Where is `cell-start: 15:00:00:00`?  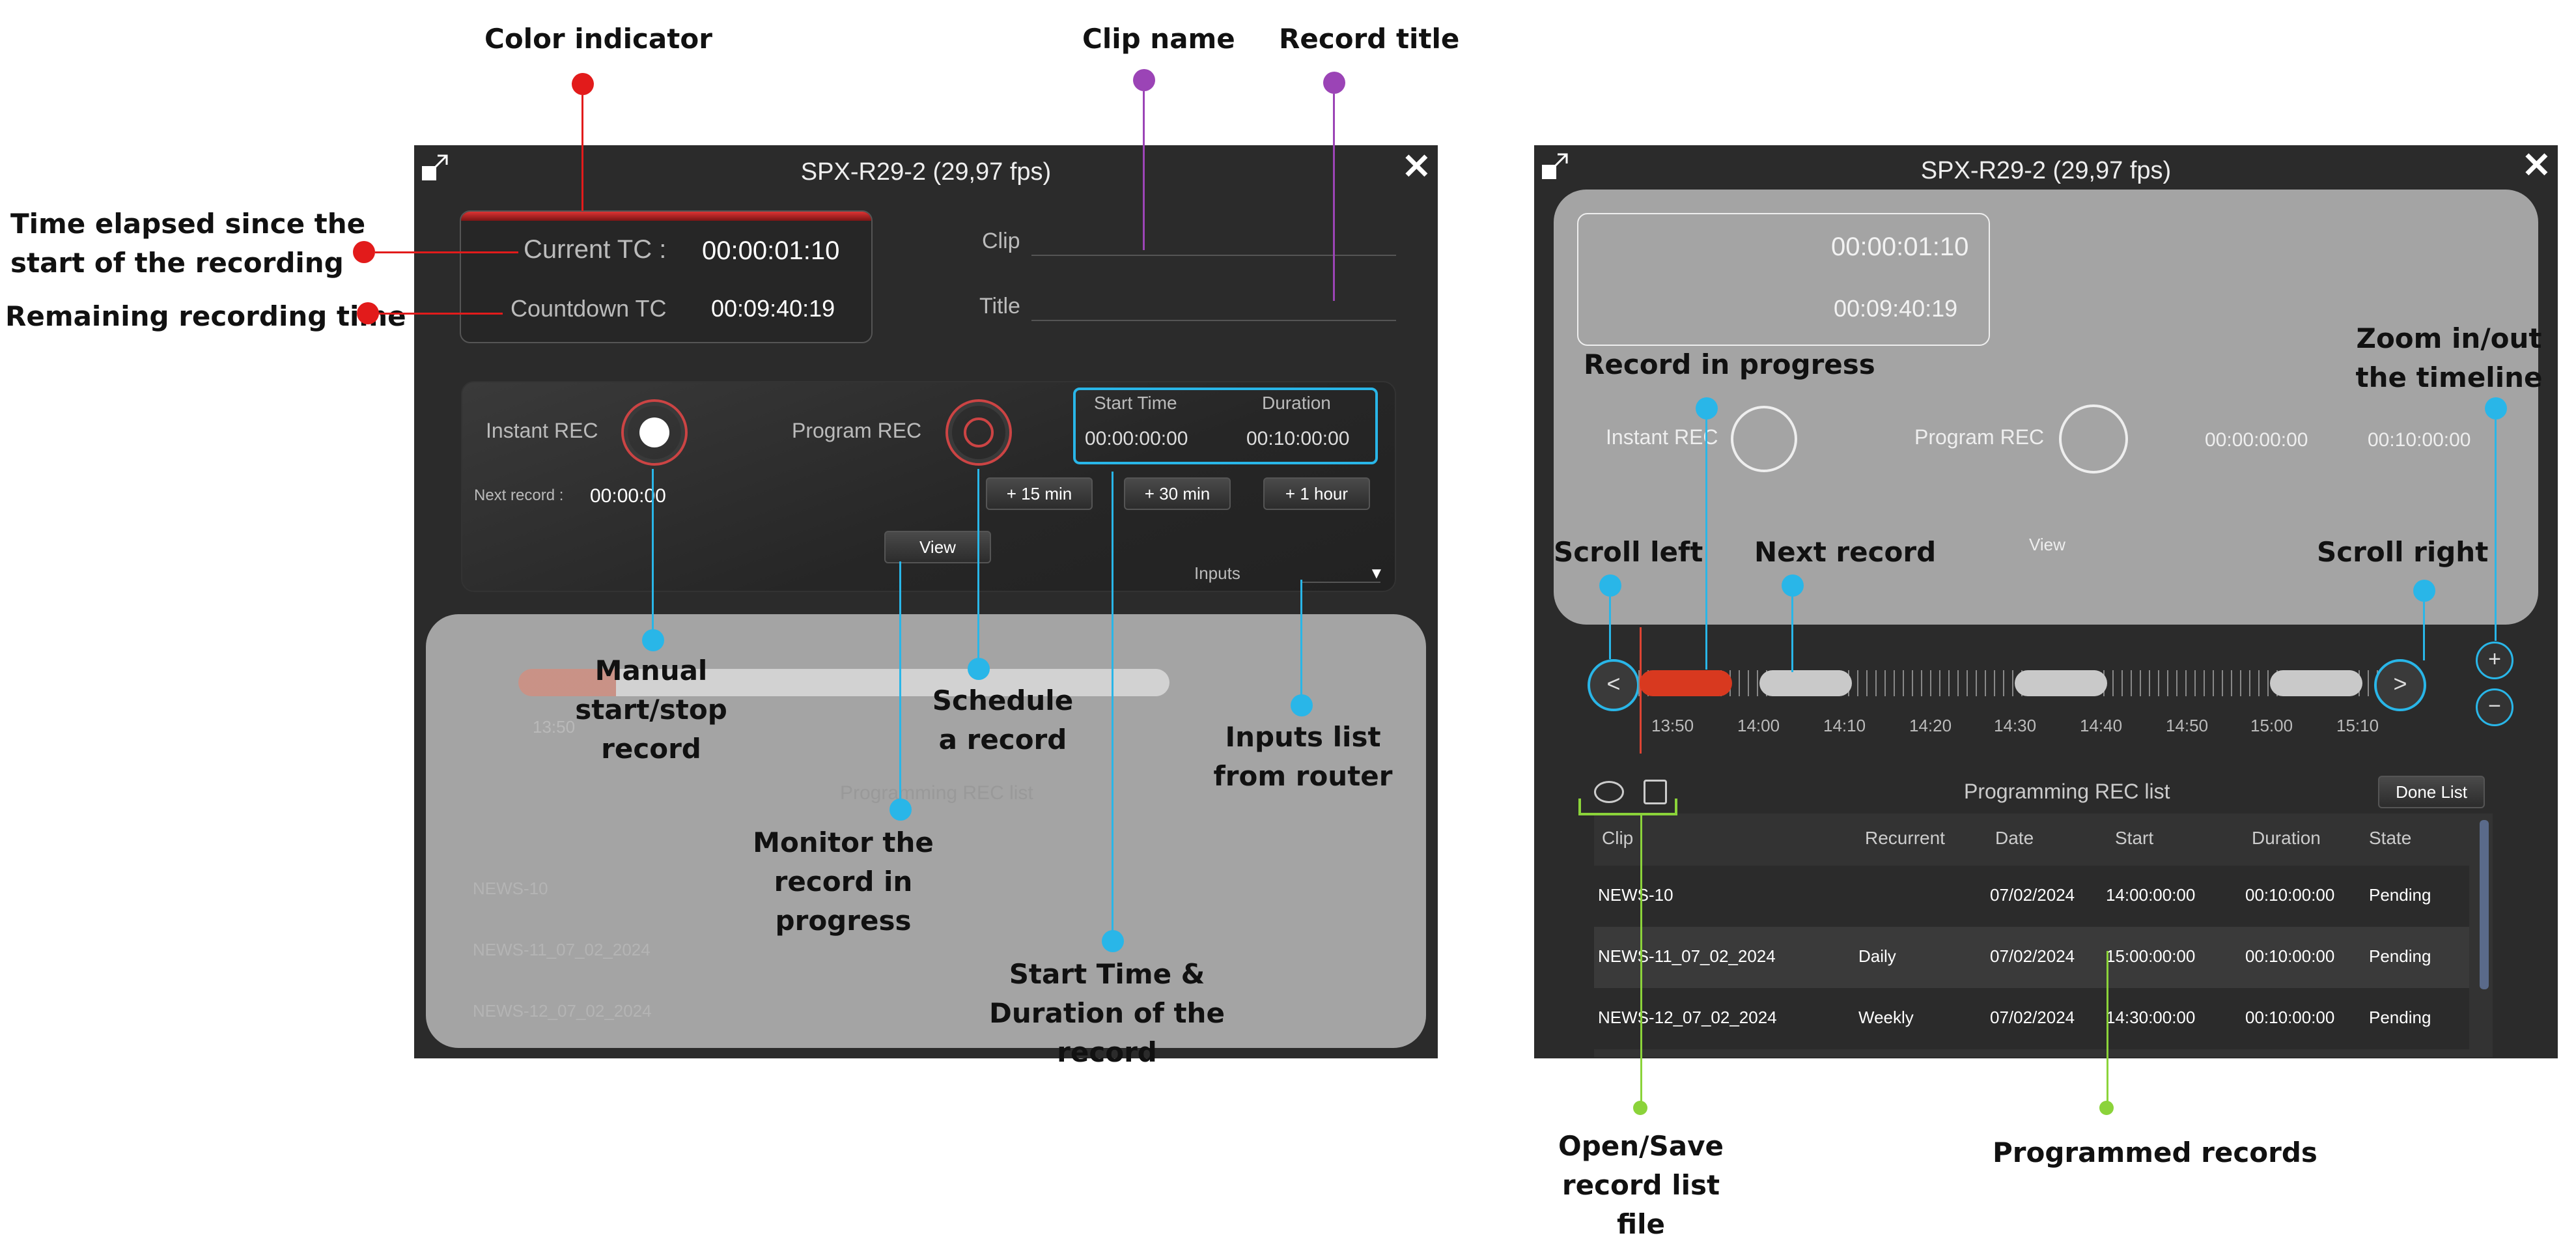
cell-start: 15:00:00:00 is located at coordinates (2151, 956).